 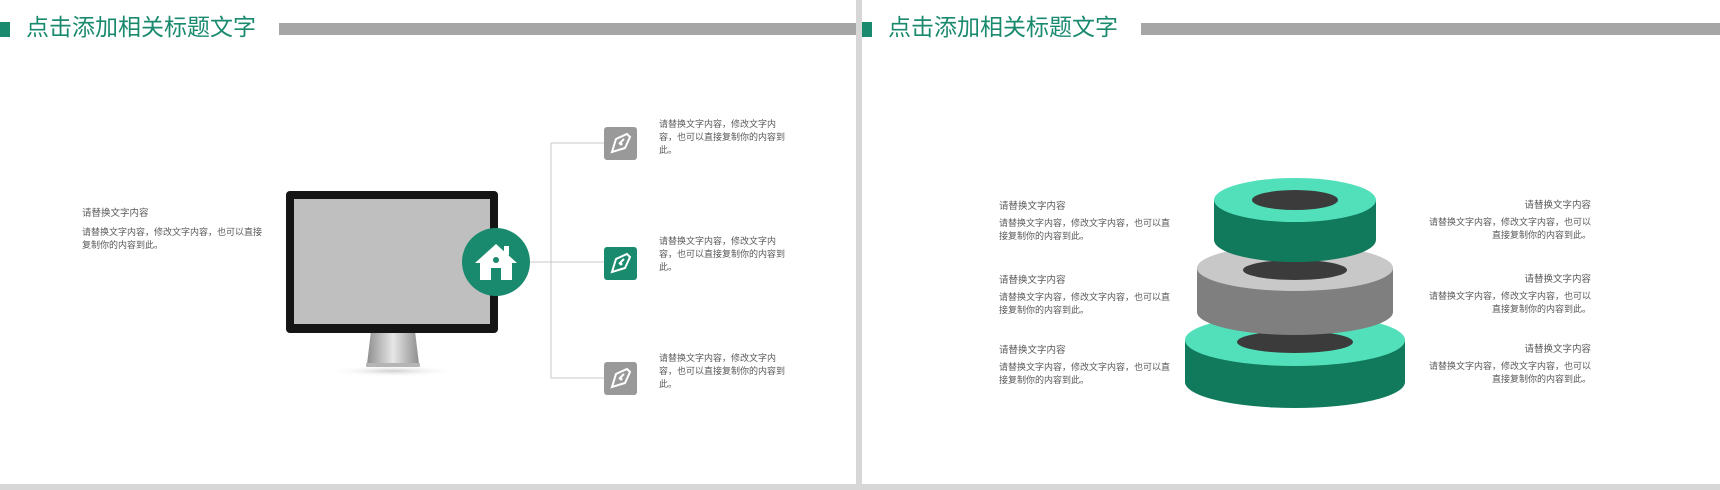 I want to click on home-icon, so click(x=496, y=262).